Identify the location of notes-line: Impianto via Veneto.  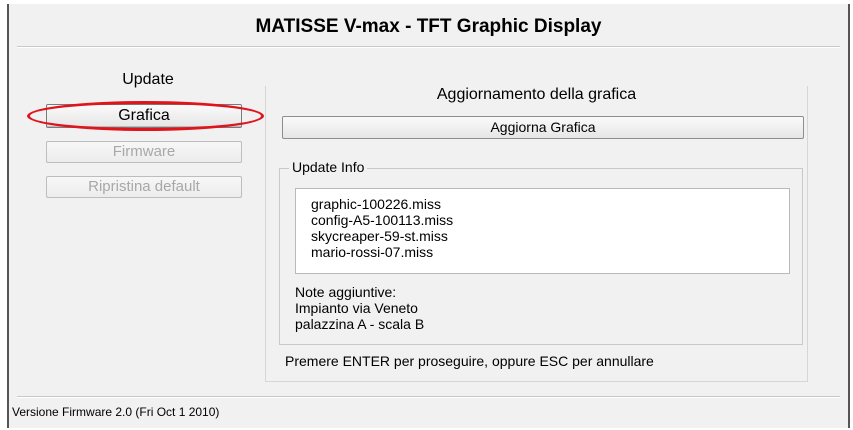
(356, 308).